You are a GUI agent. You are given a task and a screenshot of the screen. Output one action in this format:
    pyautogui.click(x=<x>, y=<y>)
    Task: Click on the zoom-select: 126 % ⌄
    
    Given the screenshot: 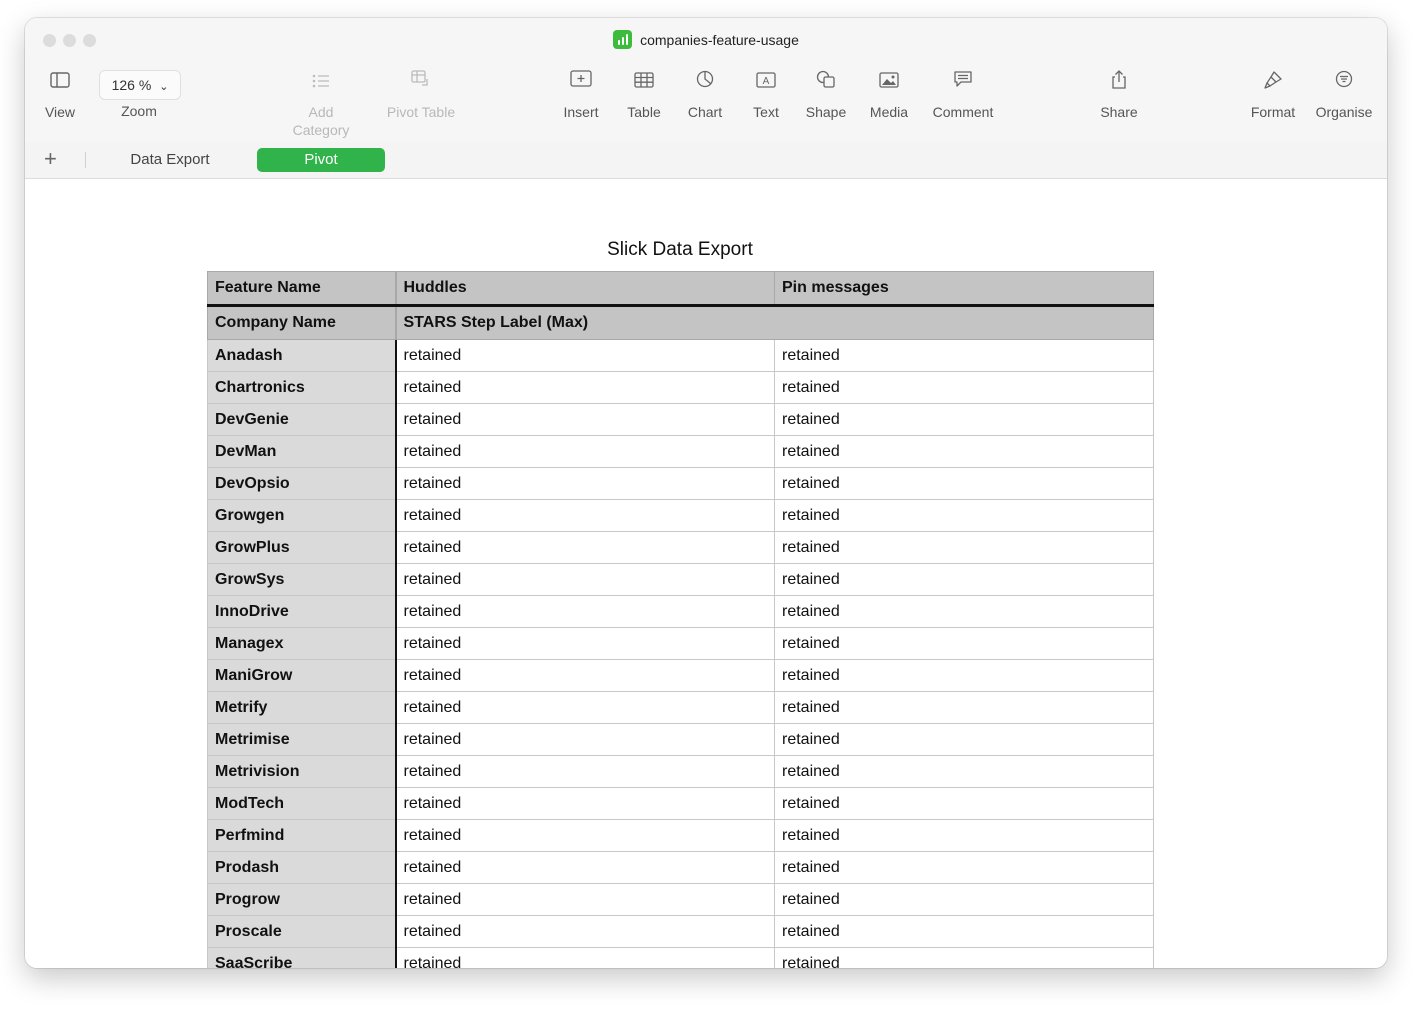 What is the action you would take?
    pyautogui.click(x=140, y=85)
    